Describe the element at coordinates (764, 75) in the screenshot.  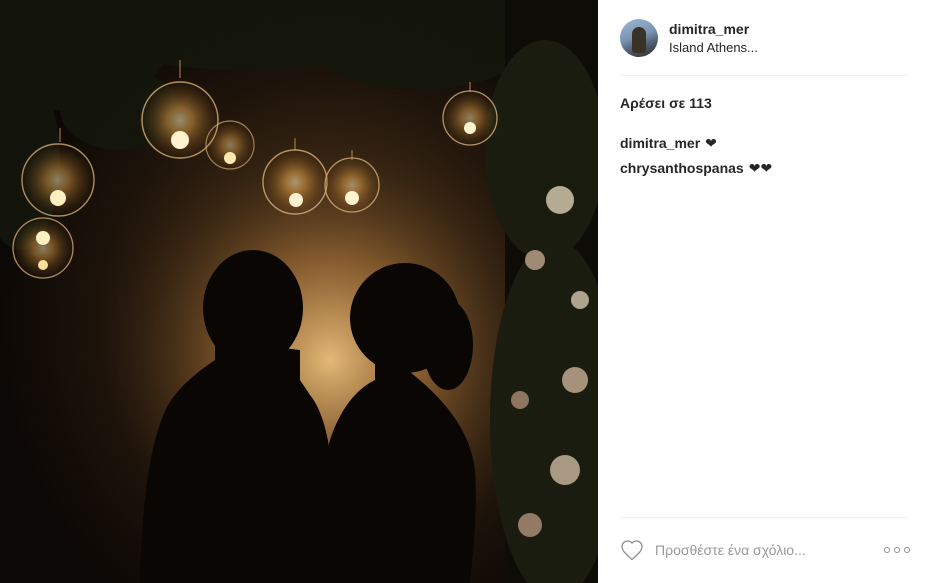
I see `header-divider` at that location.